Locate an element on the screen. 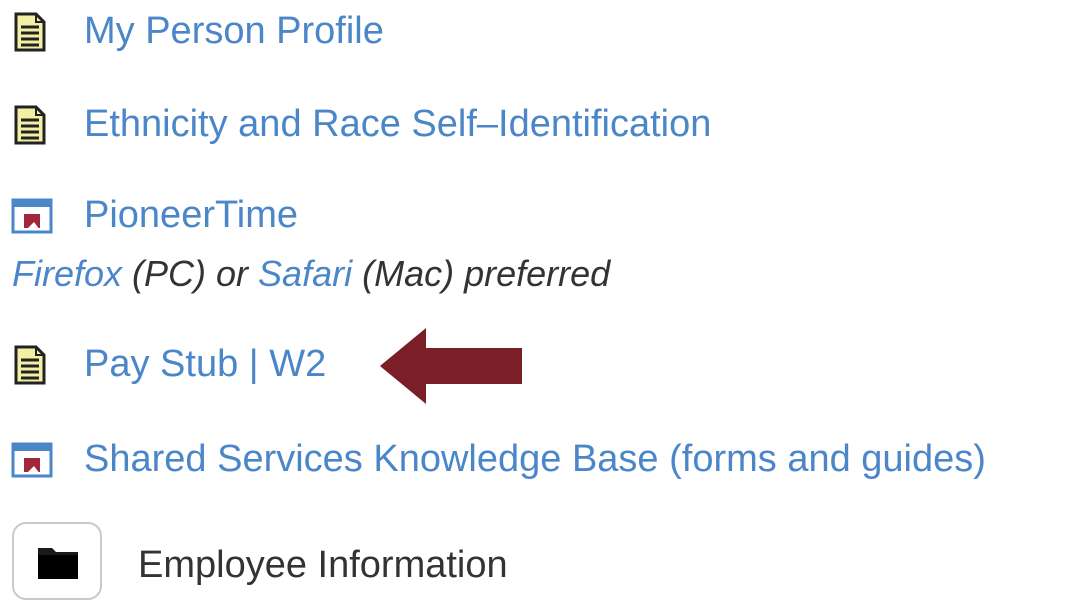 The width and height of the screenshot is (1077, 601). my-person-profile-link: My Person Profile is located at coordinates (234, 31).